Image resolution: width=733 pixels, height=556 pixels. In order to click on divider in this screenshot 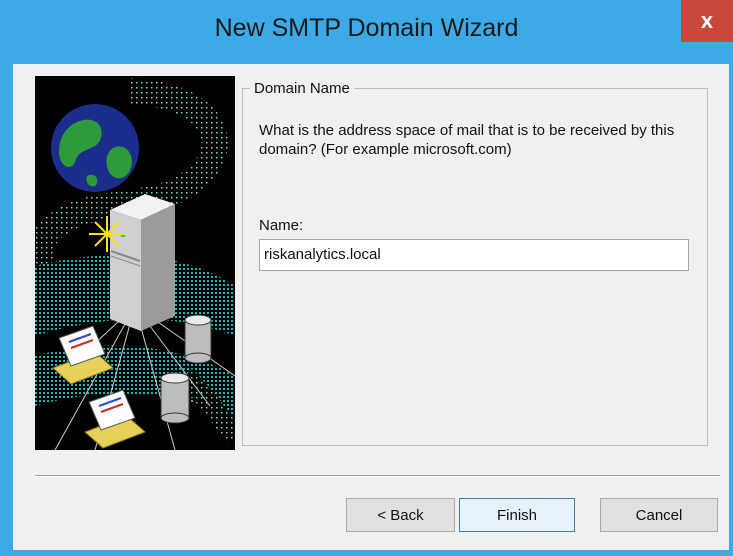, I will do `click(377, 476)`.